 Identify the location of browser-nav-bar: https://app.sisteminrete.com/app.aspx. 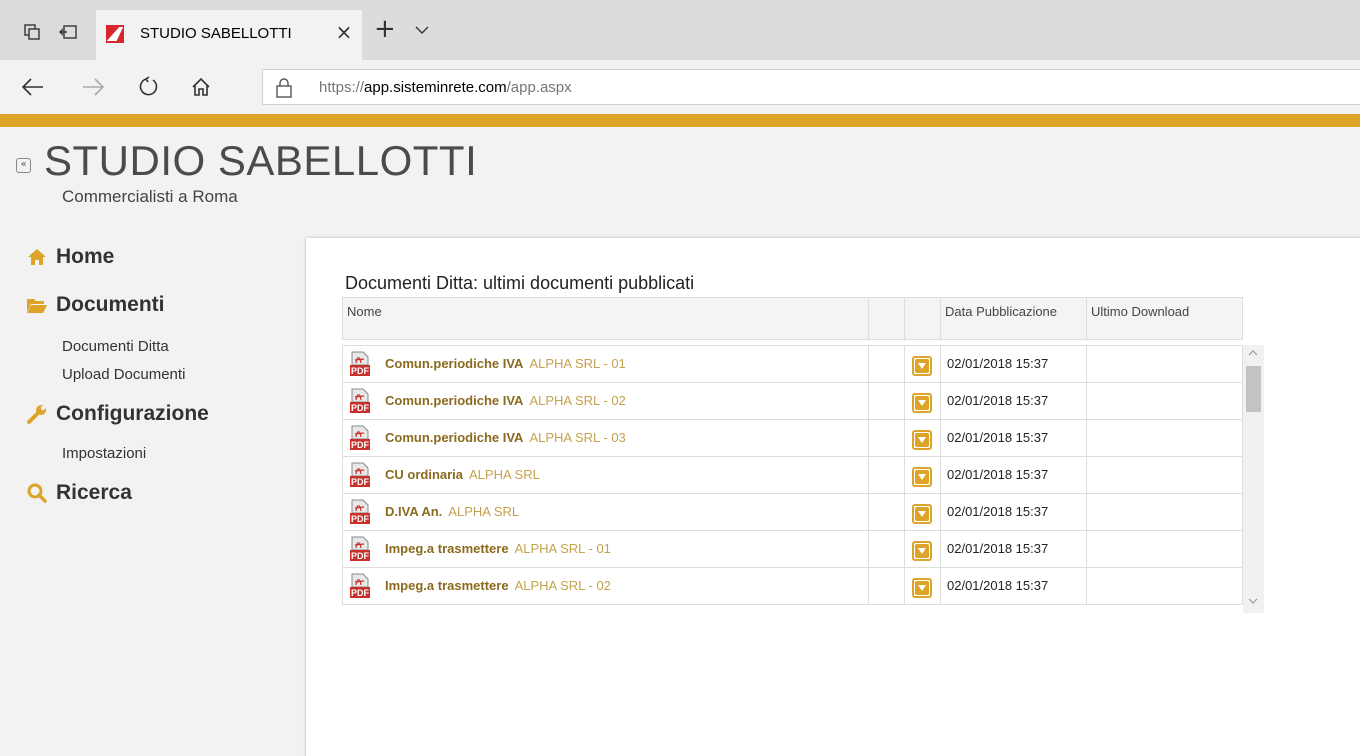
(680, 87).